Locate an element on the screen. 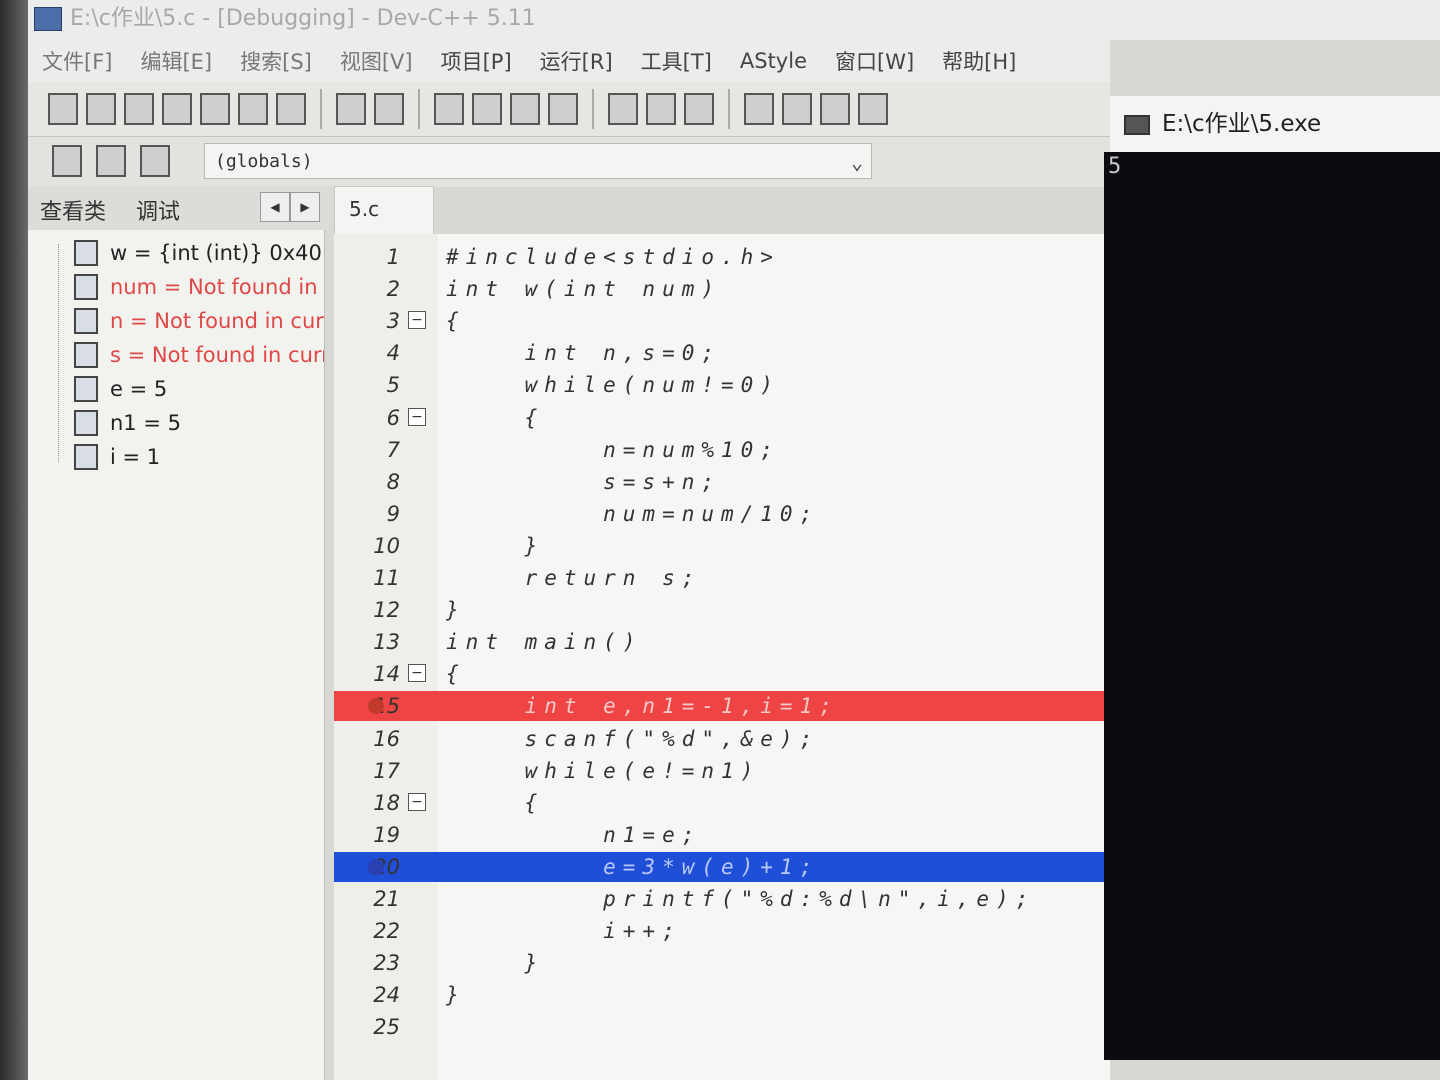 The image size is (1440, 1080). close-file-icon is located at coordinates (215, 109).